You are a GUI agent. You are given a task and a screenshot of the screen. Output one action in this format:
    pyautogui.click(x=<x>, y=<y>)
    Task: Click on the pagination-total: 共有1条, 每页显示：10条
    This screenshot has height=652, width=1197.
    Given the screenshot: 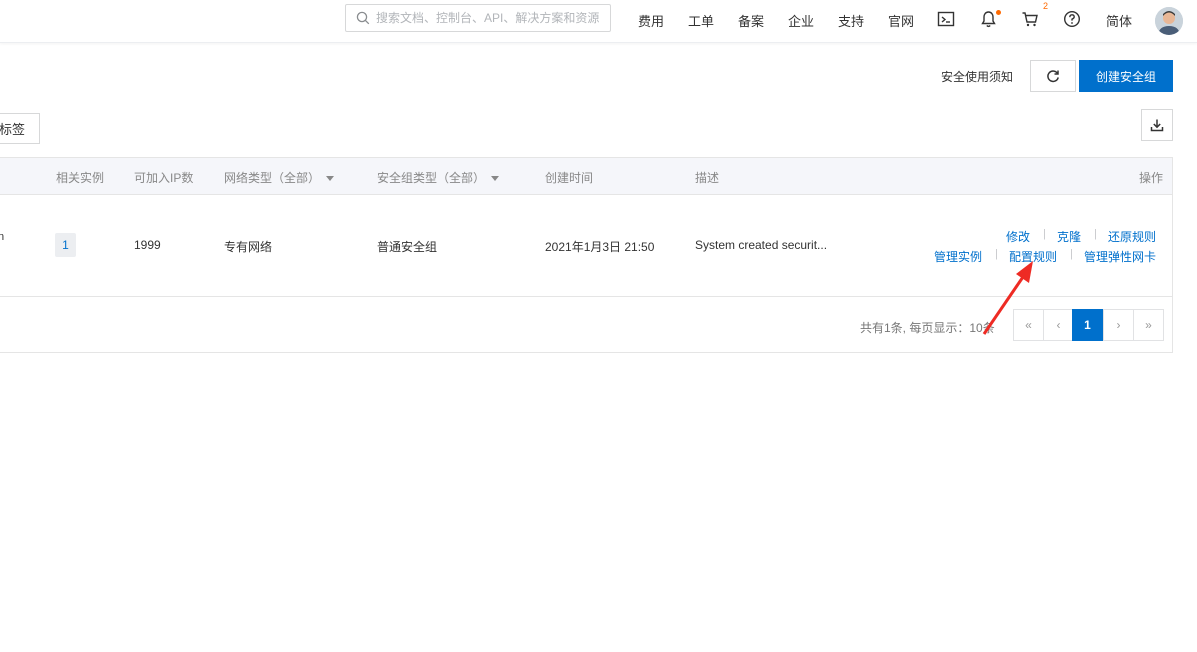 What is the action you would take?
    pyautogui.click(x=927, y=328)
    